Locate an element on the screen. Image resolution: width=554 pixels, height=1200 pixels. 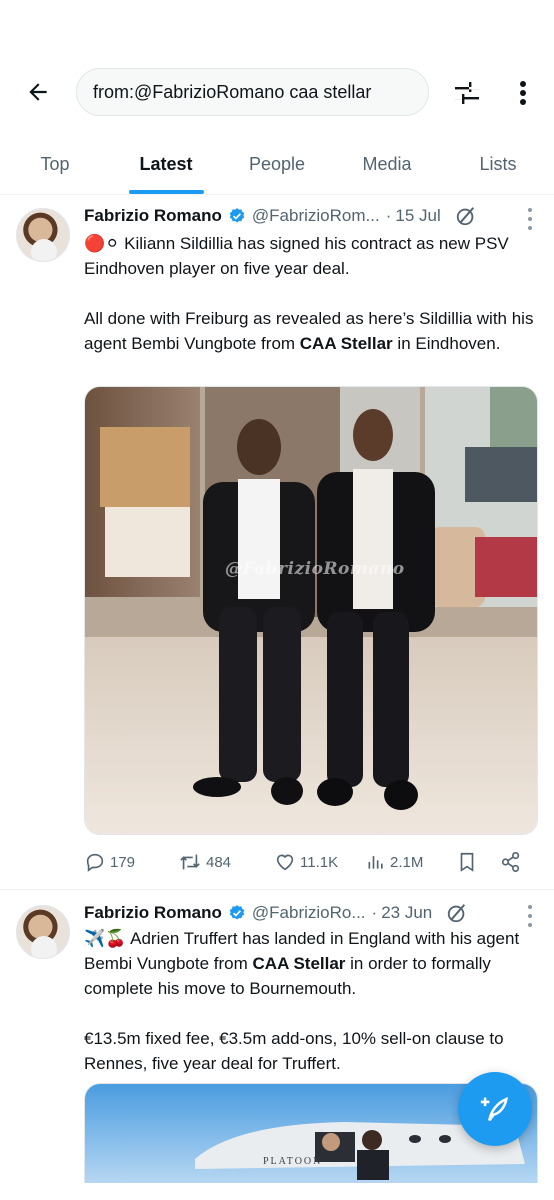
vertical-dots-icon is located at coordinates (523, 93).